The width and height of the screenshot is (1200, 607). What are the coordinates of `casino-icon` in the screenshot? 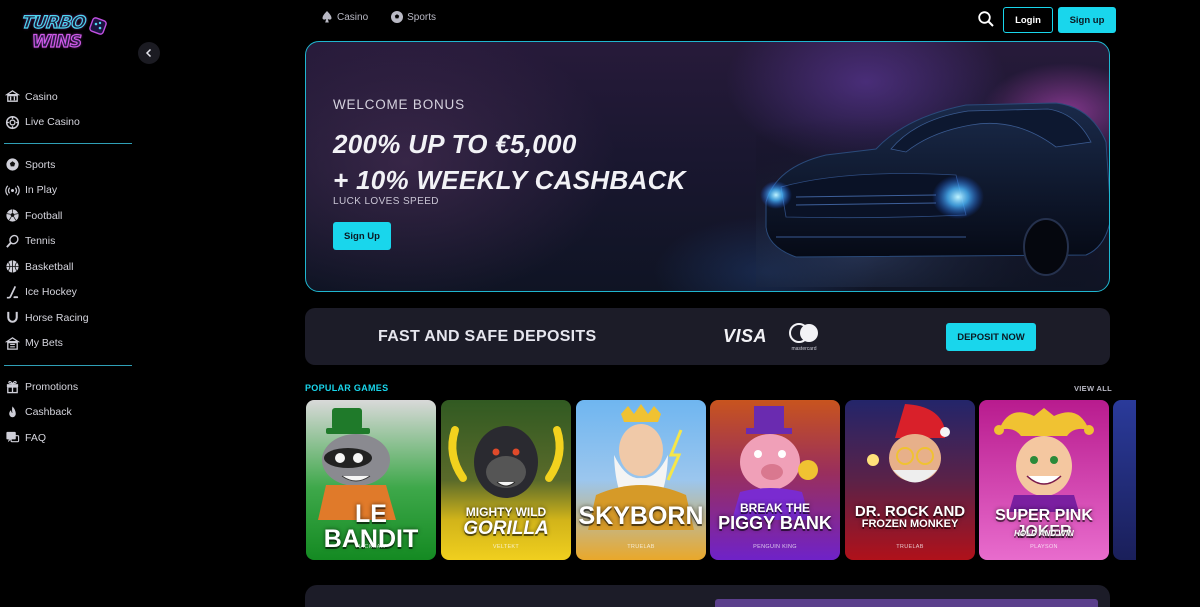 It's located at (12, 97).